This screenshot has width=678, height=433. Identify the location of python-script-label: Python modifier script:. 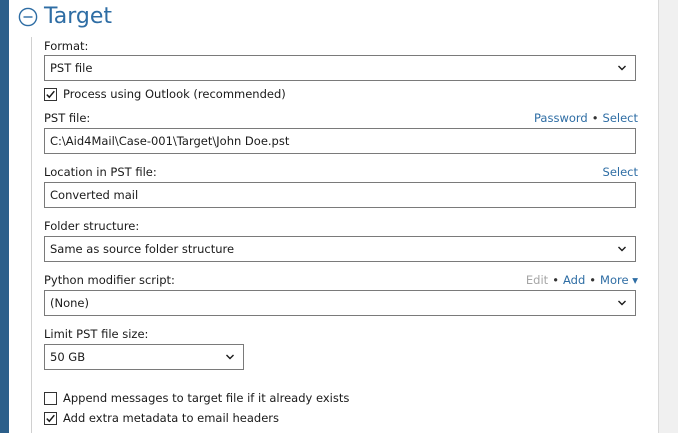
(109, 280).